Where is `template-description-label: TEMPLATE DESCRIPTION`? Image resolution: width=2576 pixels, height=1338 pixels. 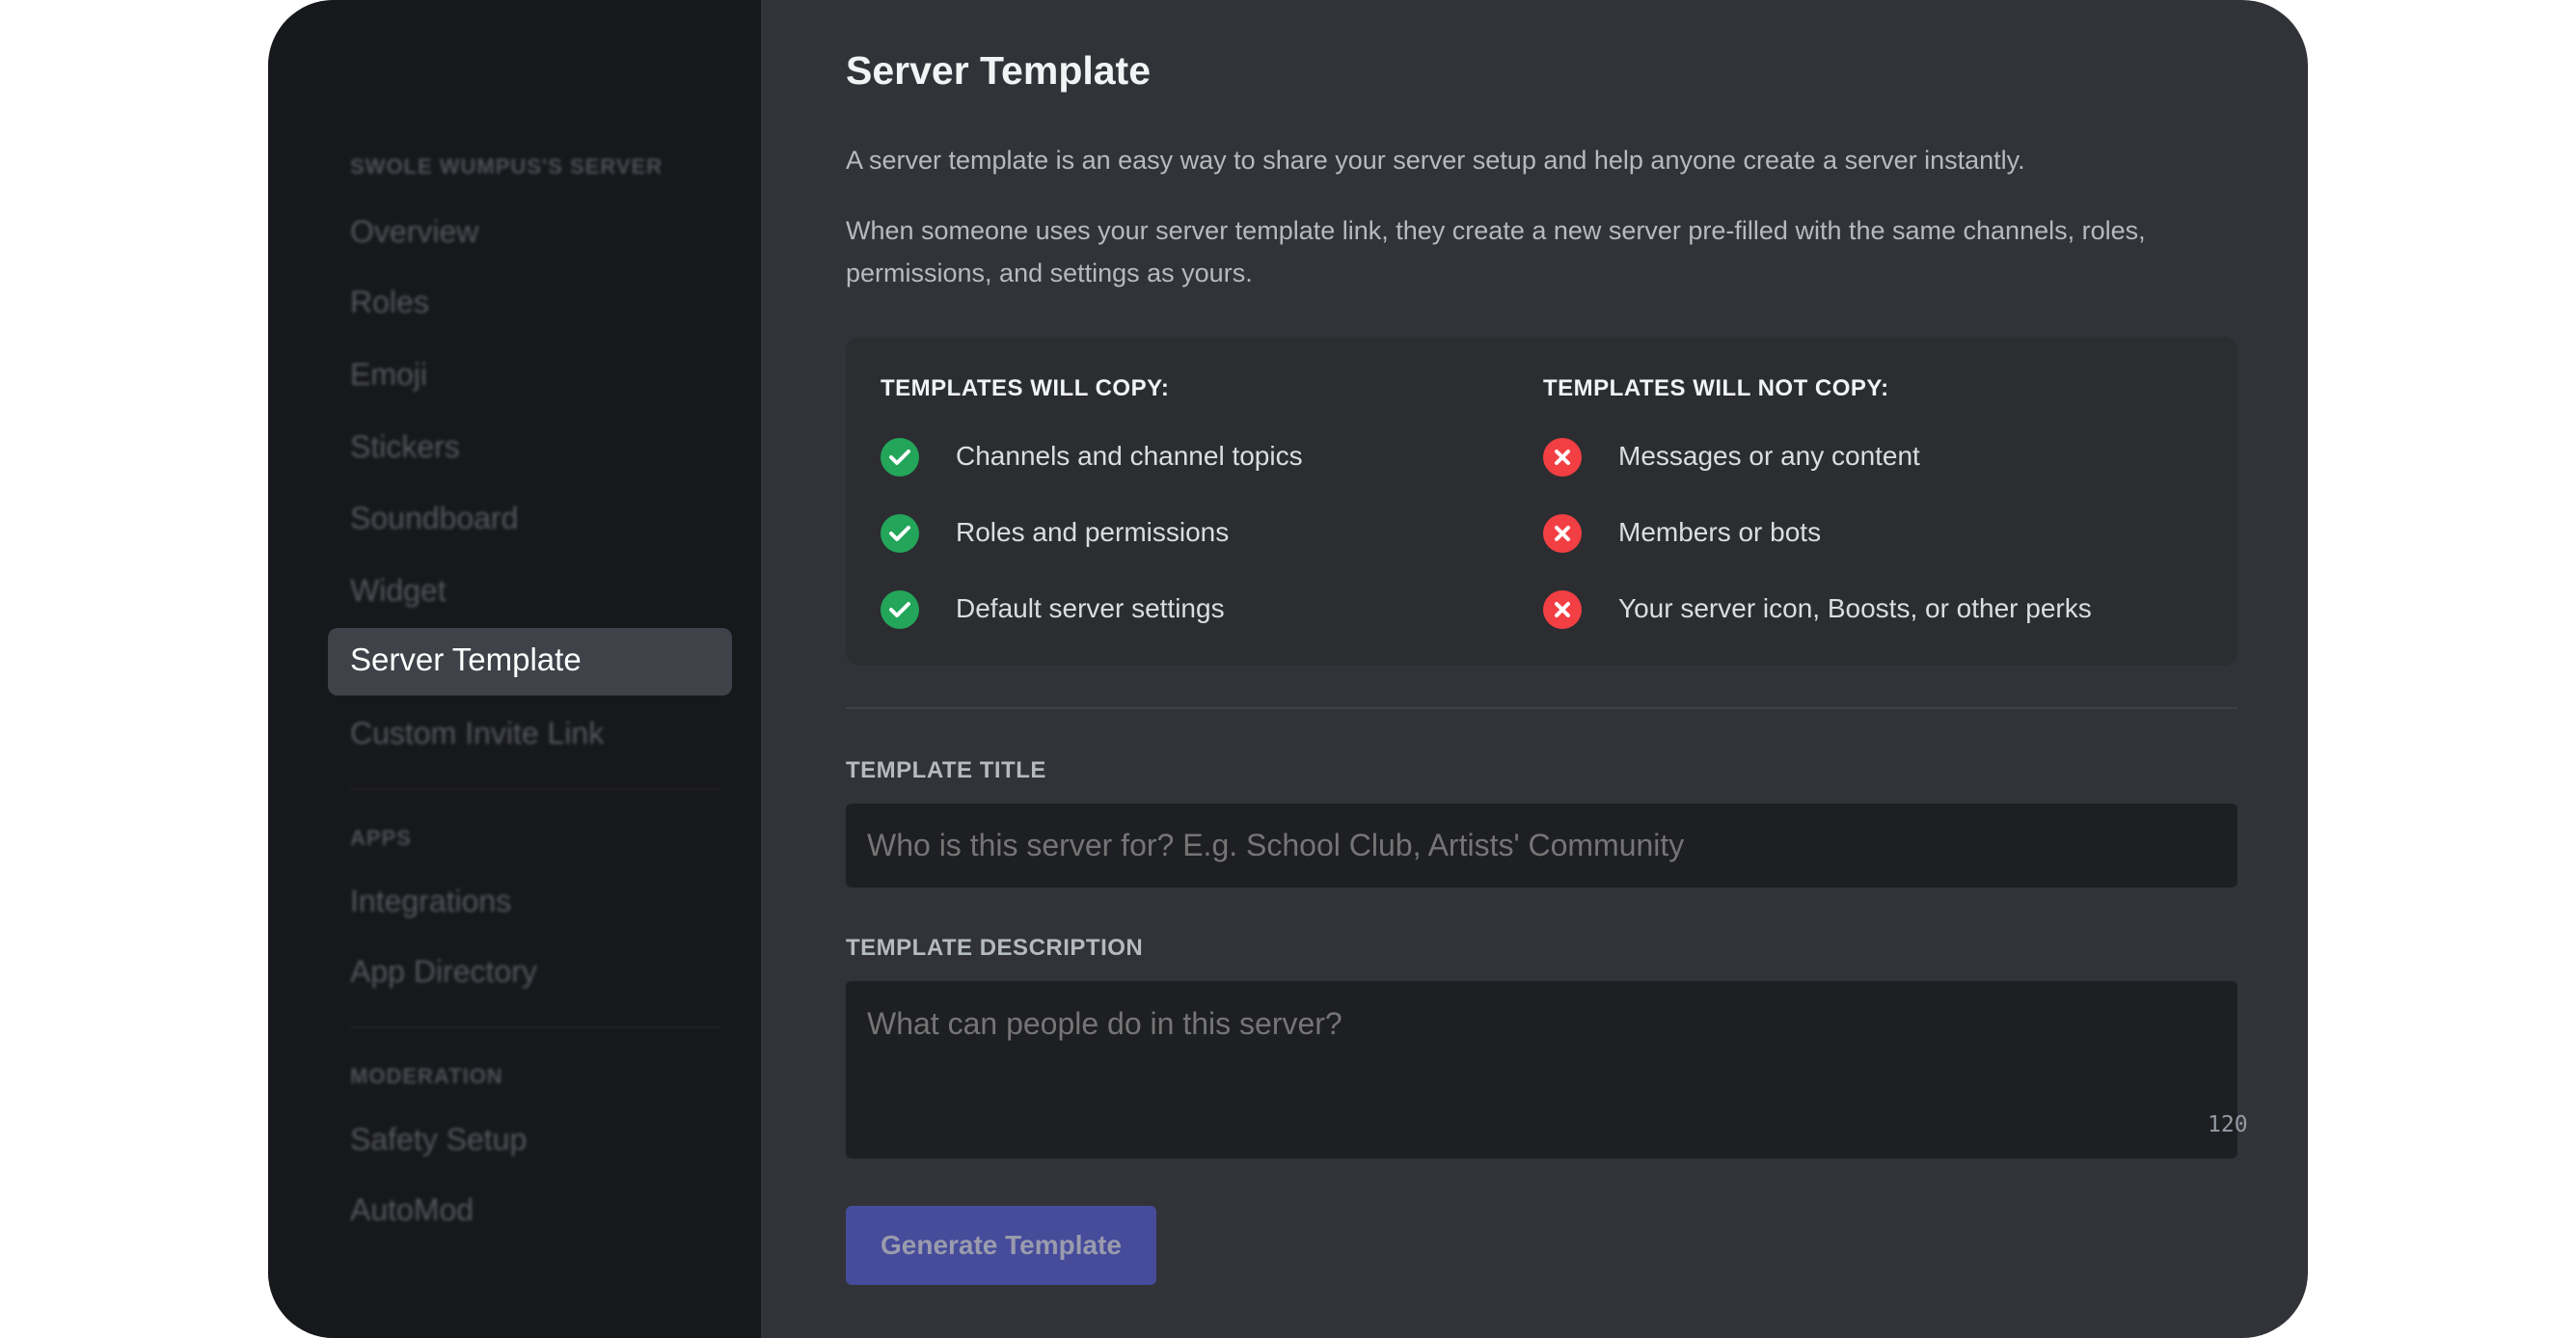
template-description-label: TEMPLATE DESCRIPTION is located at coordinates (995, 948).